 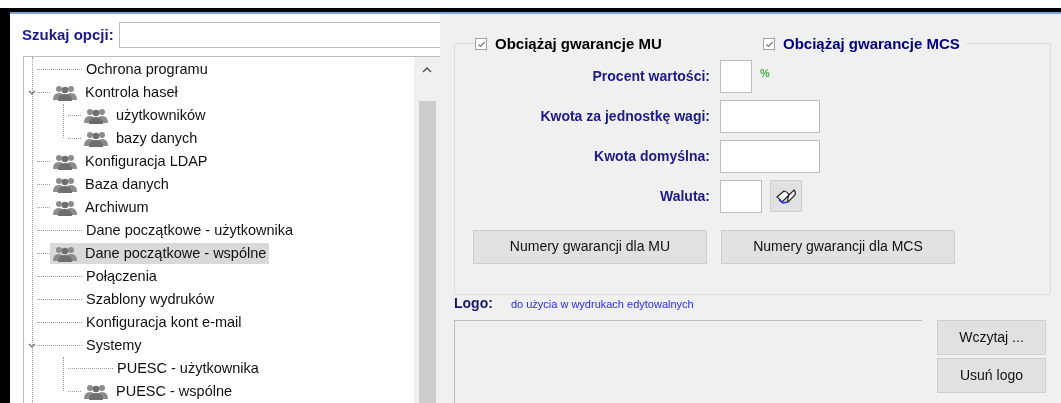 I want to click on unit-label: %, so click(x=765, y=73).